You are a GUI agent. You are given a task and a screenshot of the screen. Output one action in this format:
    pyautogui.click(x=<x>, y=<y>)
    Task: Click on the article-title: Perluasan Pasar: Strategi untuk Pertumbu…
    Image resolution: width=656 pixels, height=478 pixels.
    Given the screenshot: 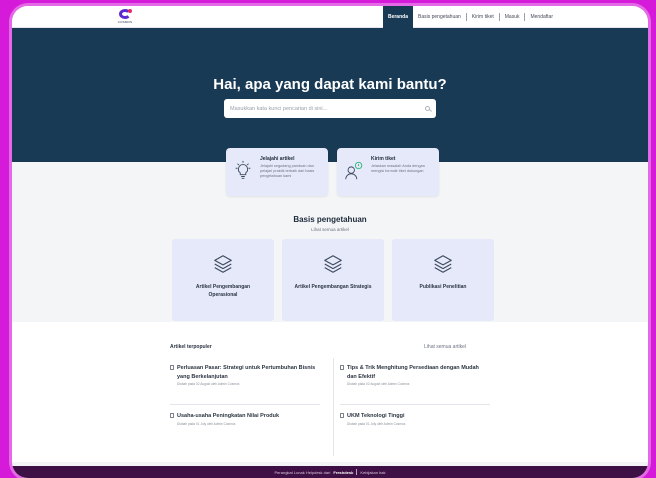 What is the action you would take?
    pyautogui.click(x=248, y=372)
    